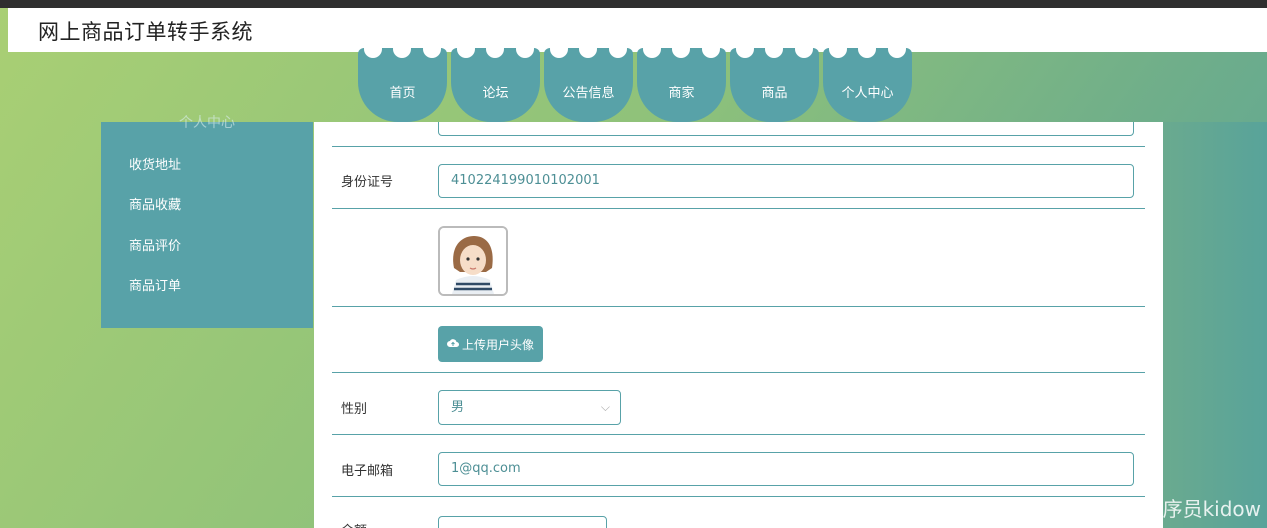 The image size is (1267, 528). I want to click on tab-merchants: 商家, so click(681, 85).